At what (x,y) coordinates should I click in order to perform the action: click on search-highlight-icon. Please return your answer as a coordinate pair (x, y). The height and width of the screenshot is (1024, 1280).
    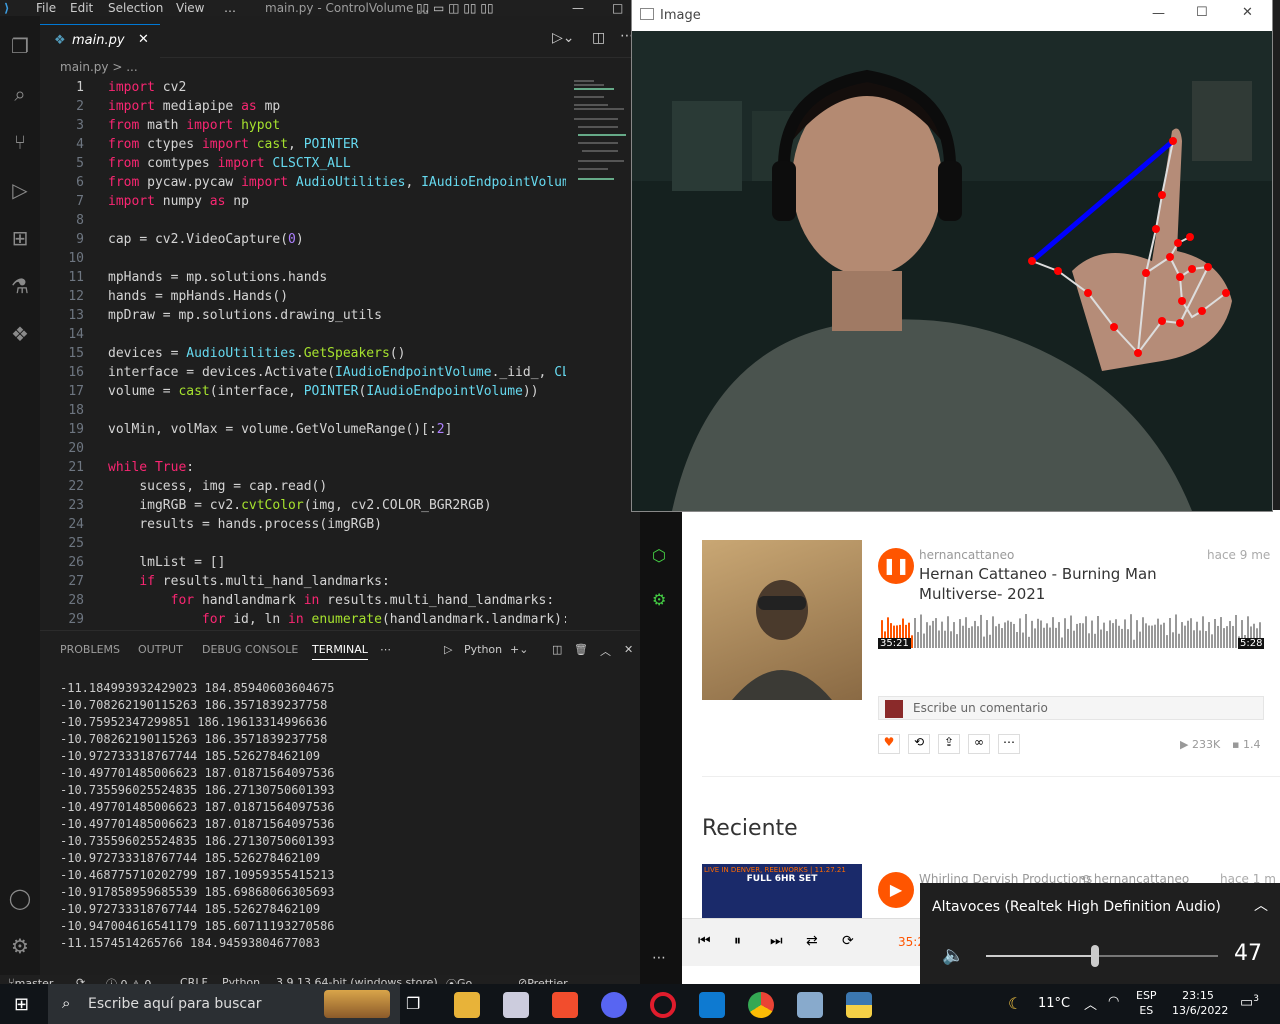
    Looking at the image, I should click on (357, 1004).